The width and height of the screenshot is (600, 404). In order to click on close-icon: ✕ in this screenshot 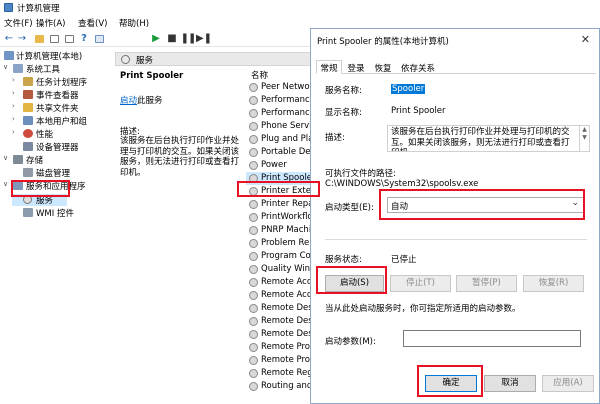, I will do `click(585, 39)`.